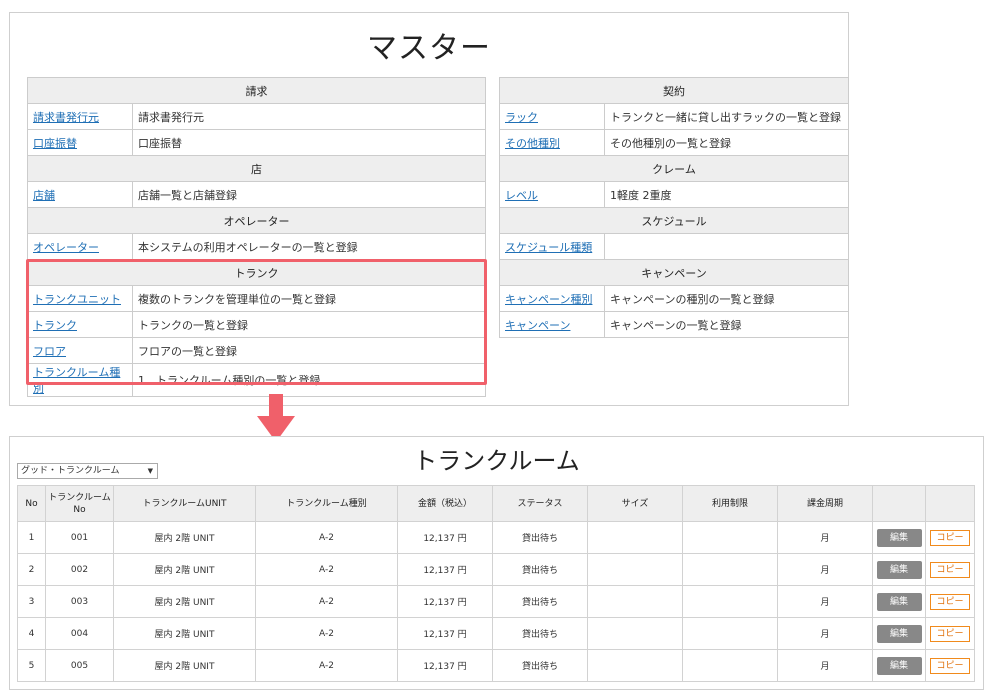  What do you see at coordinates (79, 537) in the screenshot?
I see `cell-room-no: 001` at bounding box center [79, 537].